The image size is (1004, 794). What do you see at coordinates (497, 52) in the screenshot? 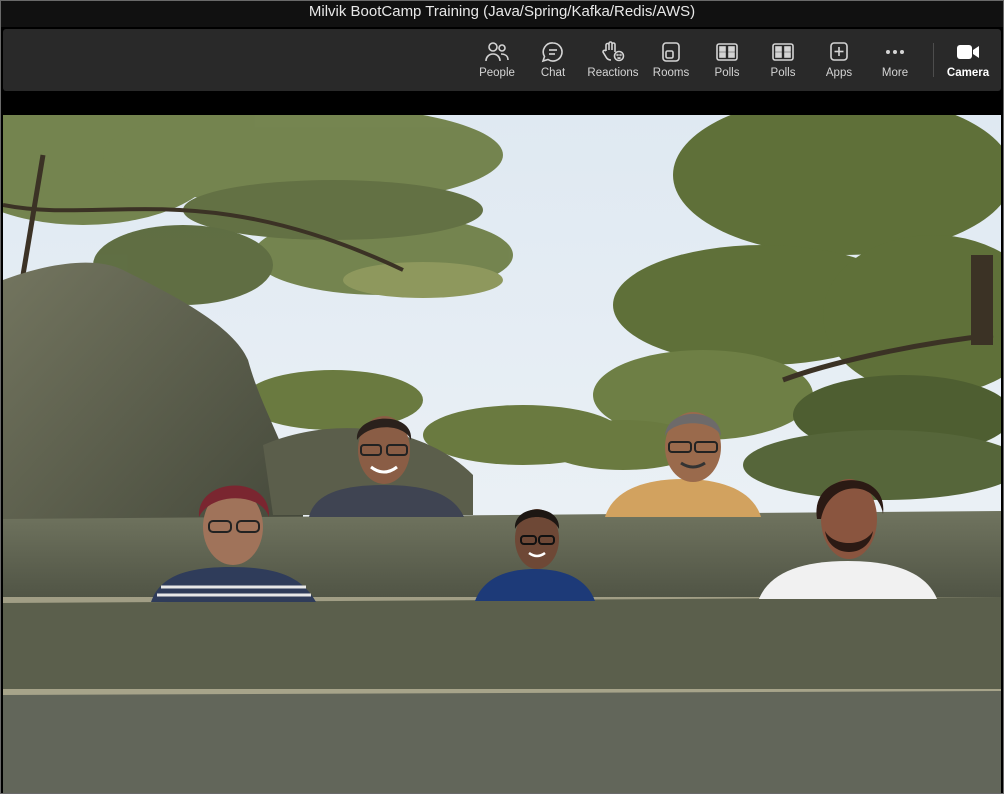
I see `people-icon` at bounding box center [497, 52].